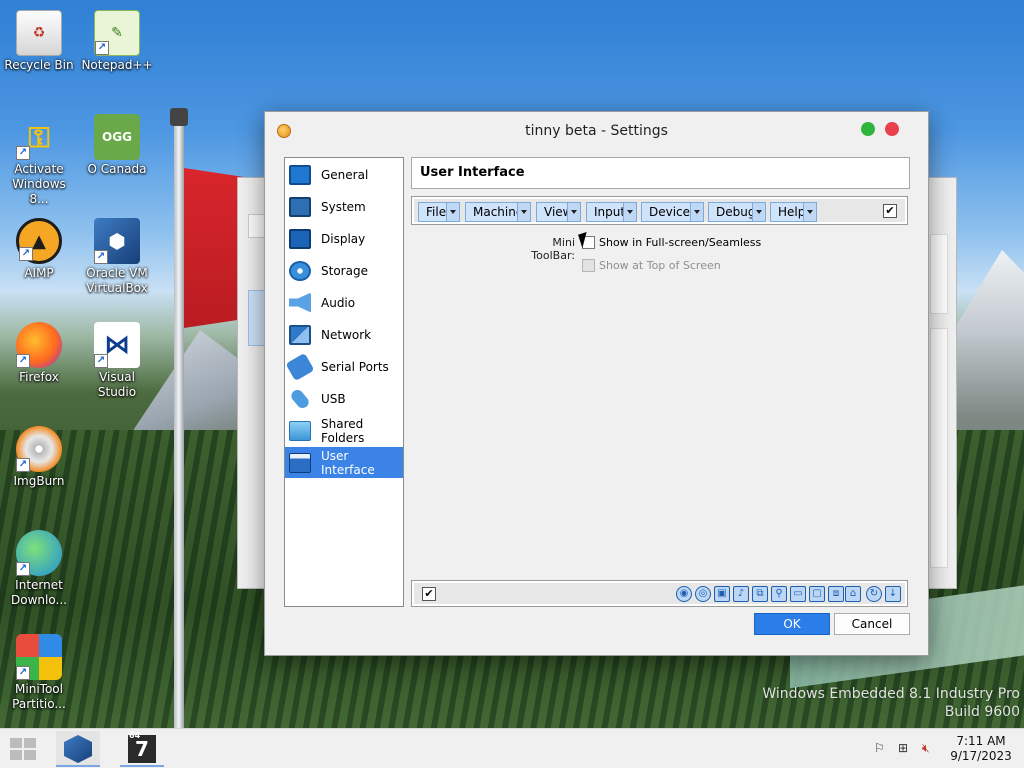  What do you see at coordinates (981, 756) in the screenshot?
I see `clock-date: 9/17/2023` at bounding box center [981, 756].